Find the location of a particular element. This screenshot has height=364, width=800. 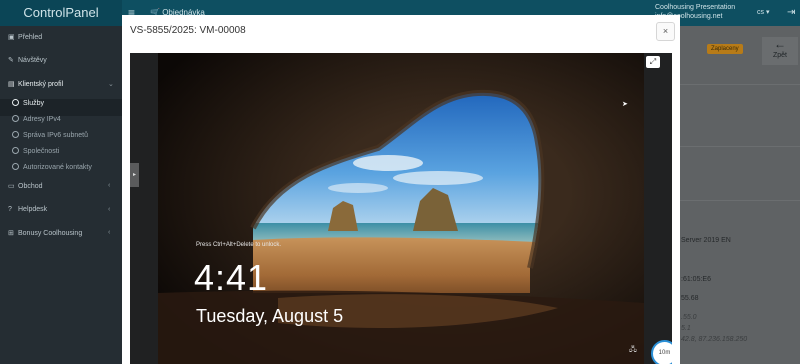

user-name: Coolhousing Presentation is located at coordinates (695, 7).